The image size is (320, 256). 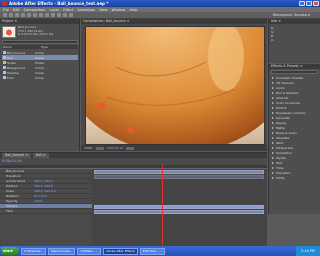 I want to click on zoom-level: 100%, so click(x=88, y=148).